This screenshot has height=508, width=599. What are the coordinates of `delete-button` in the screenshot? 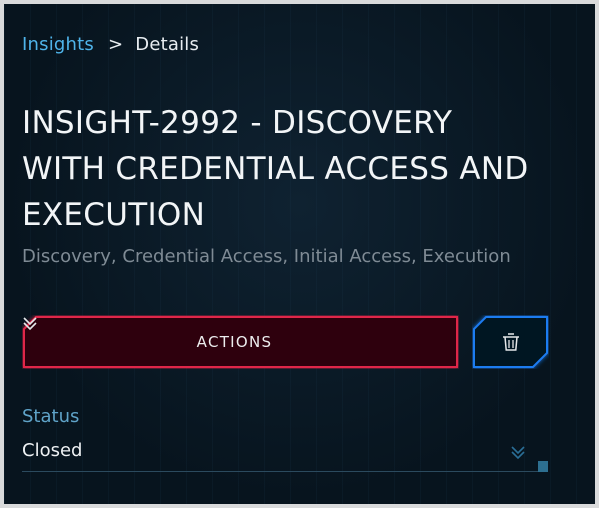 It's located at (510, 342).